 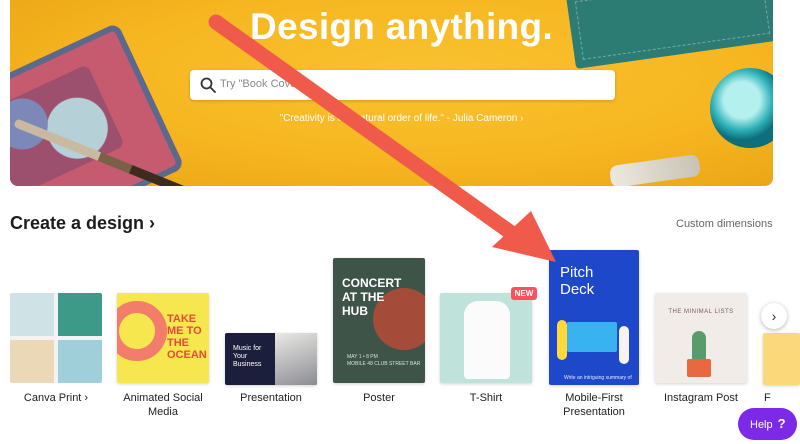 What do you see at coordinates (260, 84) in the screenshot?
I see `search-placeholder: Try "Book Cover` at bounding box center [260, 84].